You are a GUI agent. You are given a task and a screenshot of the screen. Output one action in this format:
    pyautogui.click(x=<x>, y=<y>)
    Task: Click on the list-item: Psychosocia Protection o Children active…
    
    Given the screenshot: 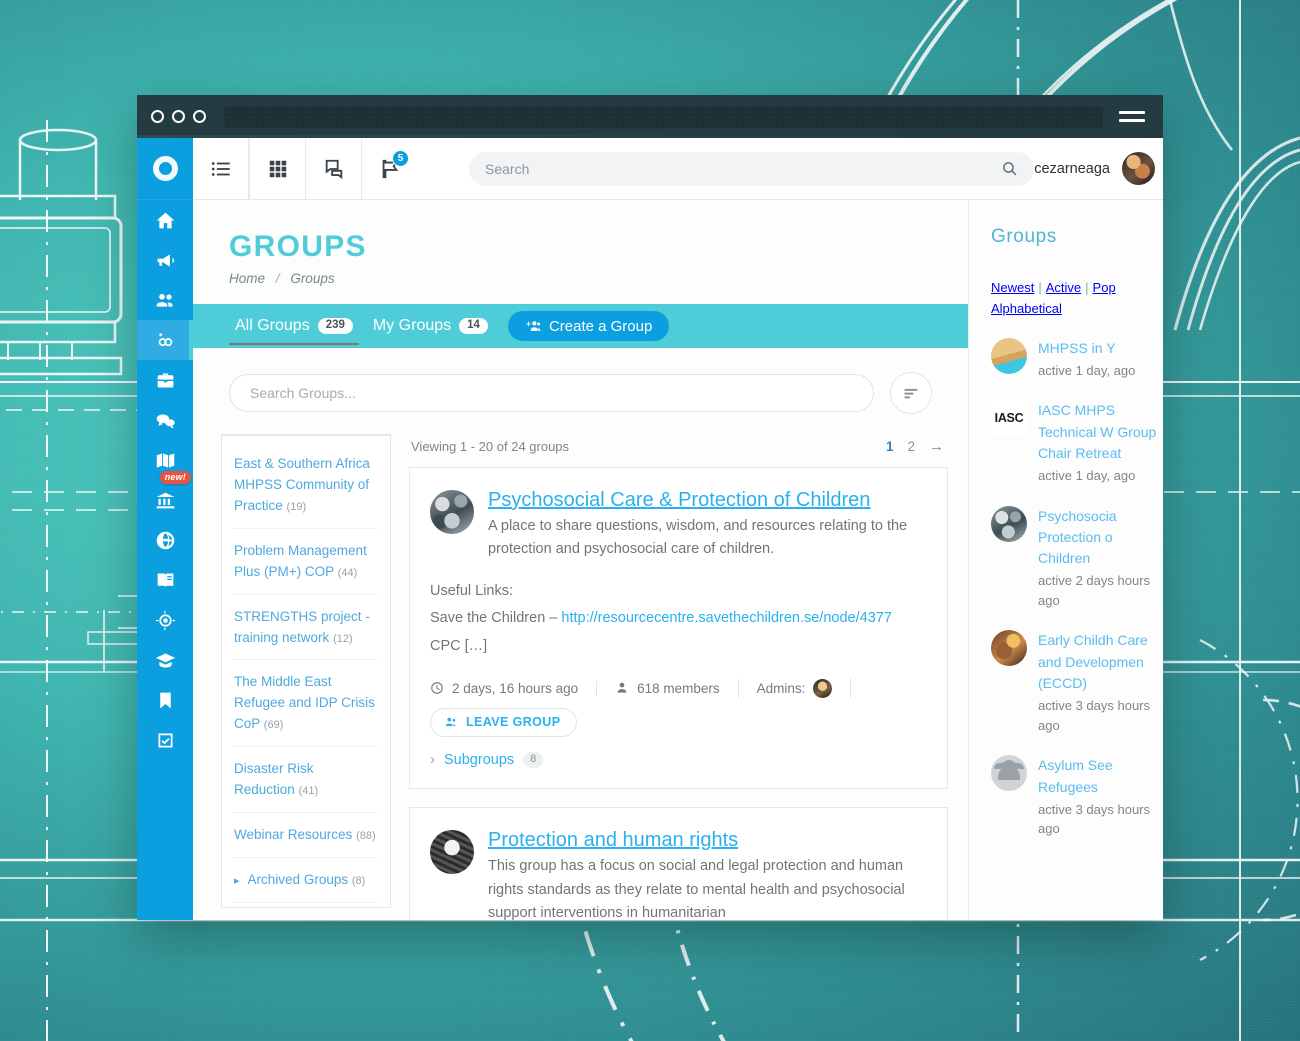 What is the action you would take?
    pyautogui.click(x=1077, y=558)
    